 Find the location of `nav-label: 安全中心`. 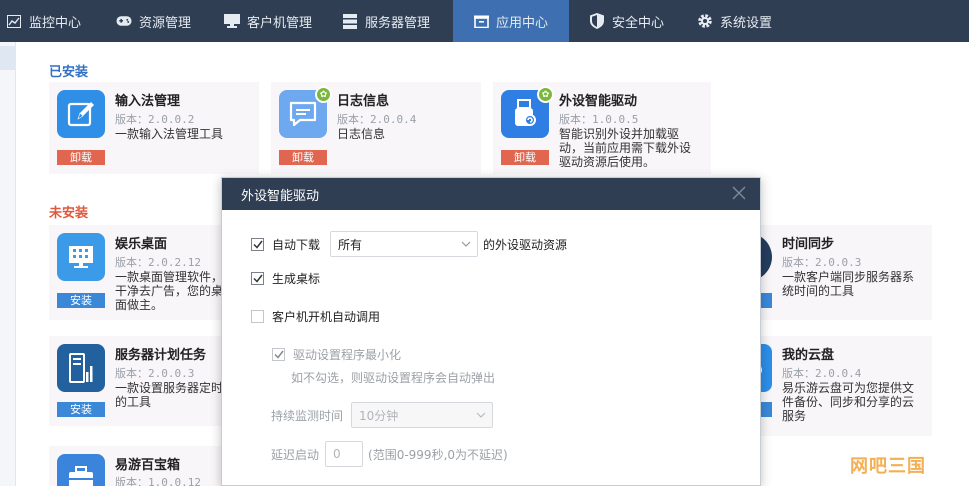

nav-label: 安全中心 is located at coordinates (638, 23).